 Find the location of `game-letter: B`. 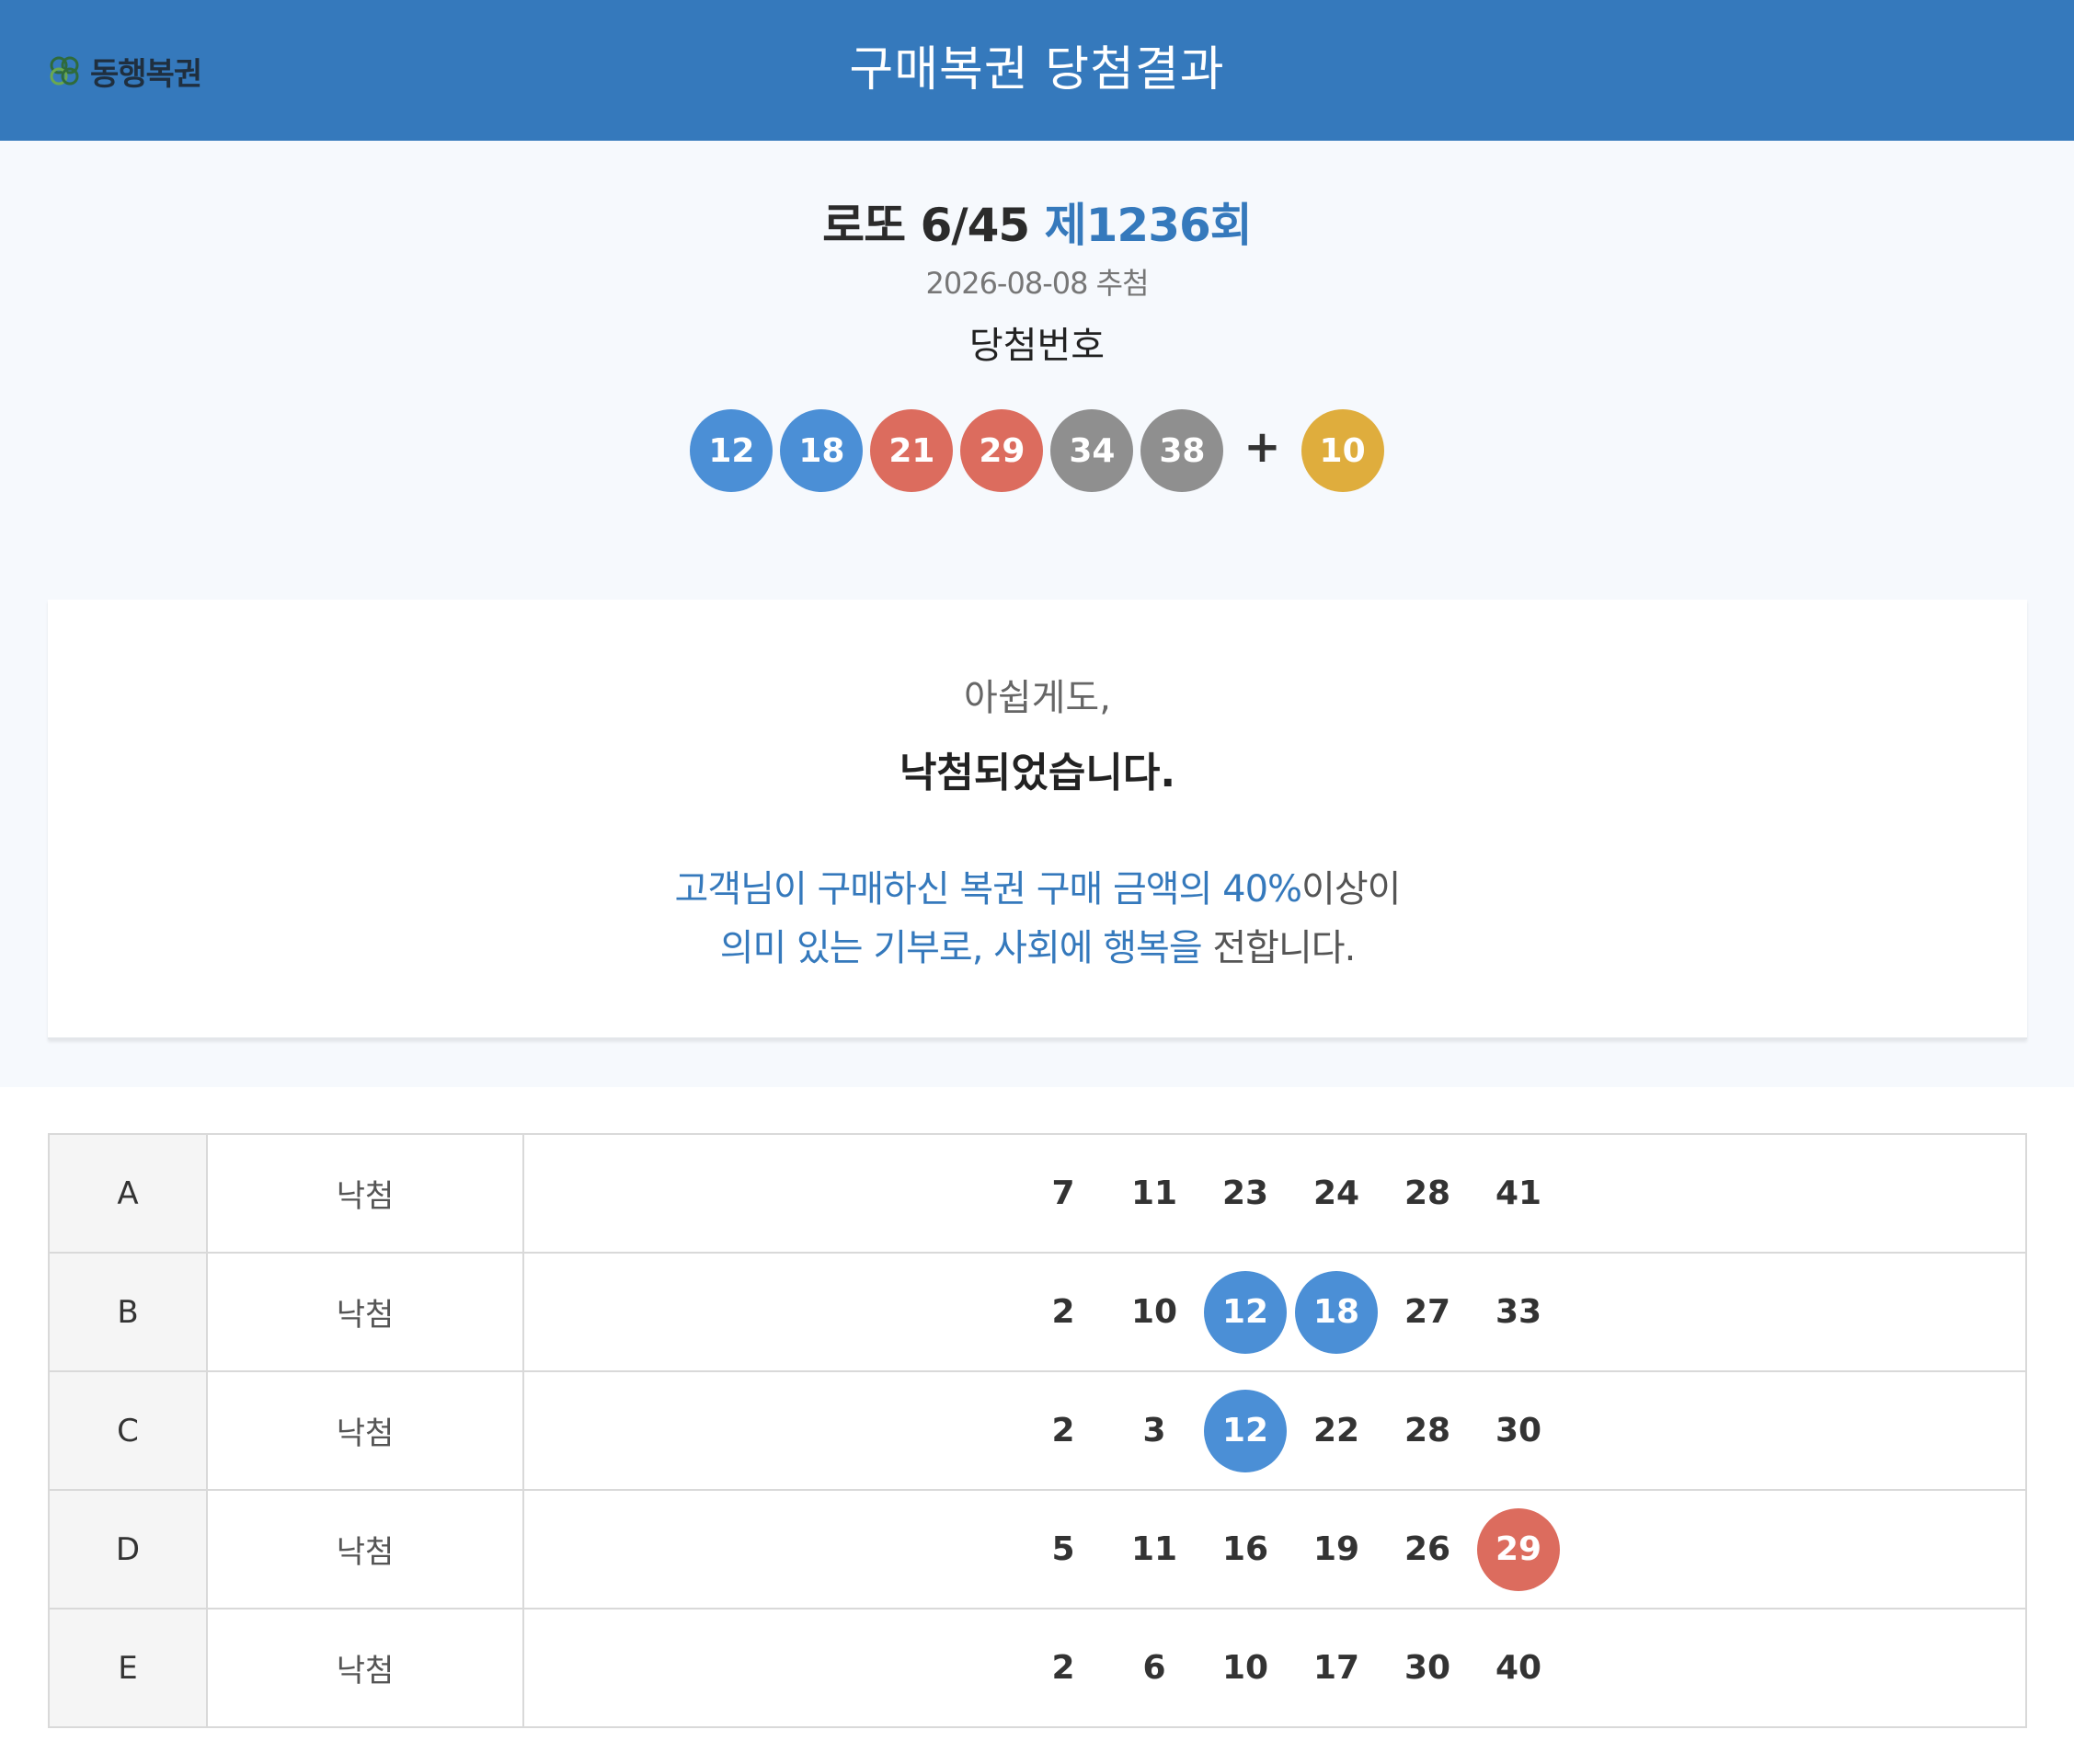

game-letter: B is located at coordinates (128, 1312).